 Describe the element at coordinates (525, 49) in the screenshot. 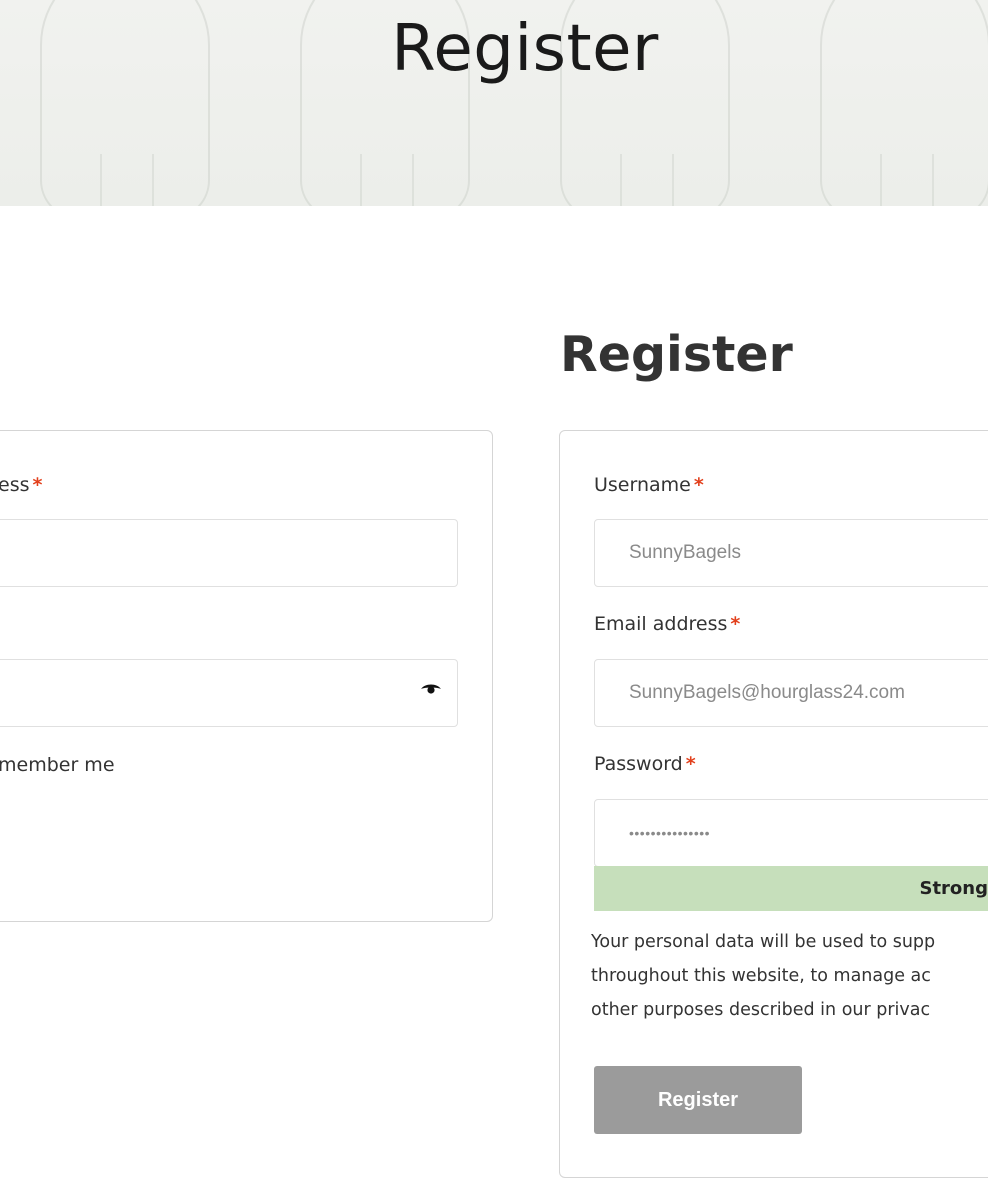

I see `page-title: Register` at that location.